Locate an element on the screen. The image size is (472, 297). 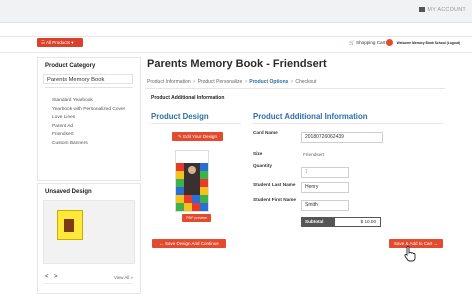
next-arrow-icon: > is located at coordinates (56, 277).